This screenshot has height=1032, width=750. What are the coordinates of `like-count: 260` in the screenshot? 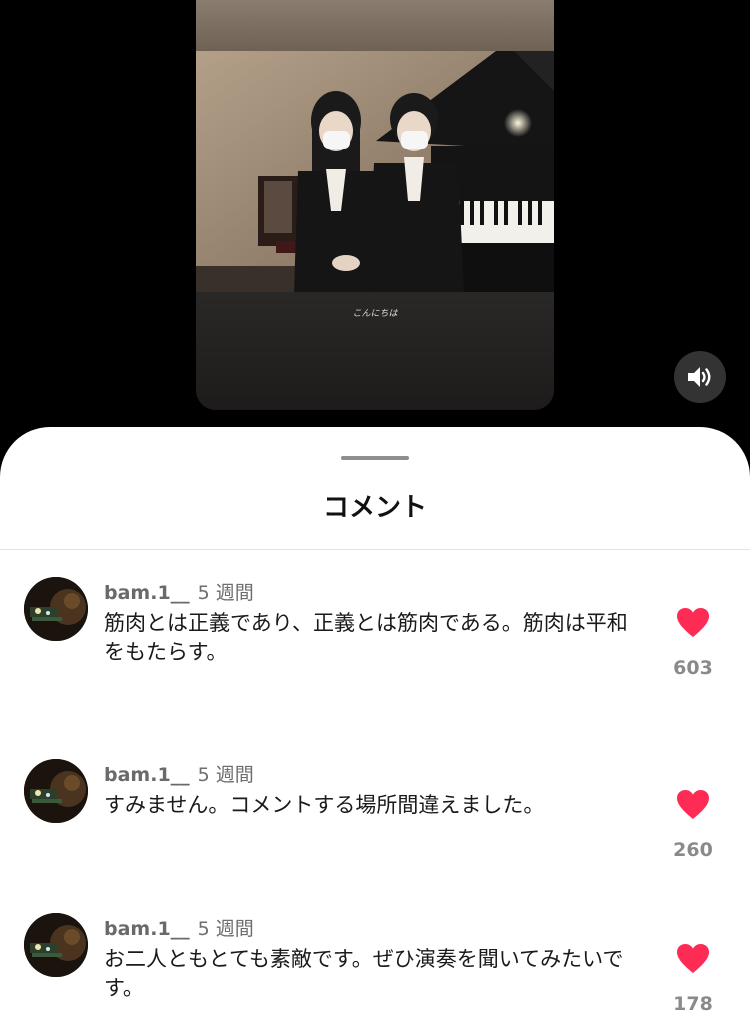 It's located at (693, 850).